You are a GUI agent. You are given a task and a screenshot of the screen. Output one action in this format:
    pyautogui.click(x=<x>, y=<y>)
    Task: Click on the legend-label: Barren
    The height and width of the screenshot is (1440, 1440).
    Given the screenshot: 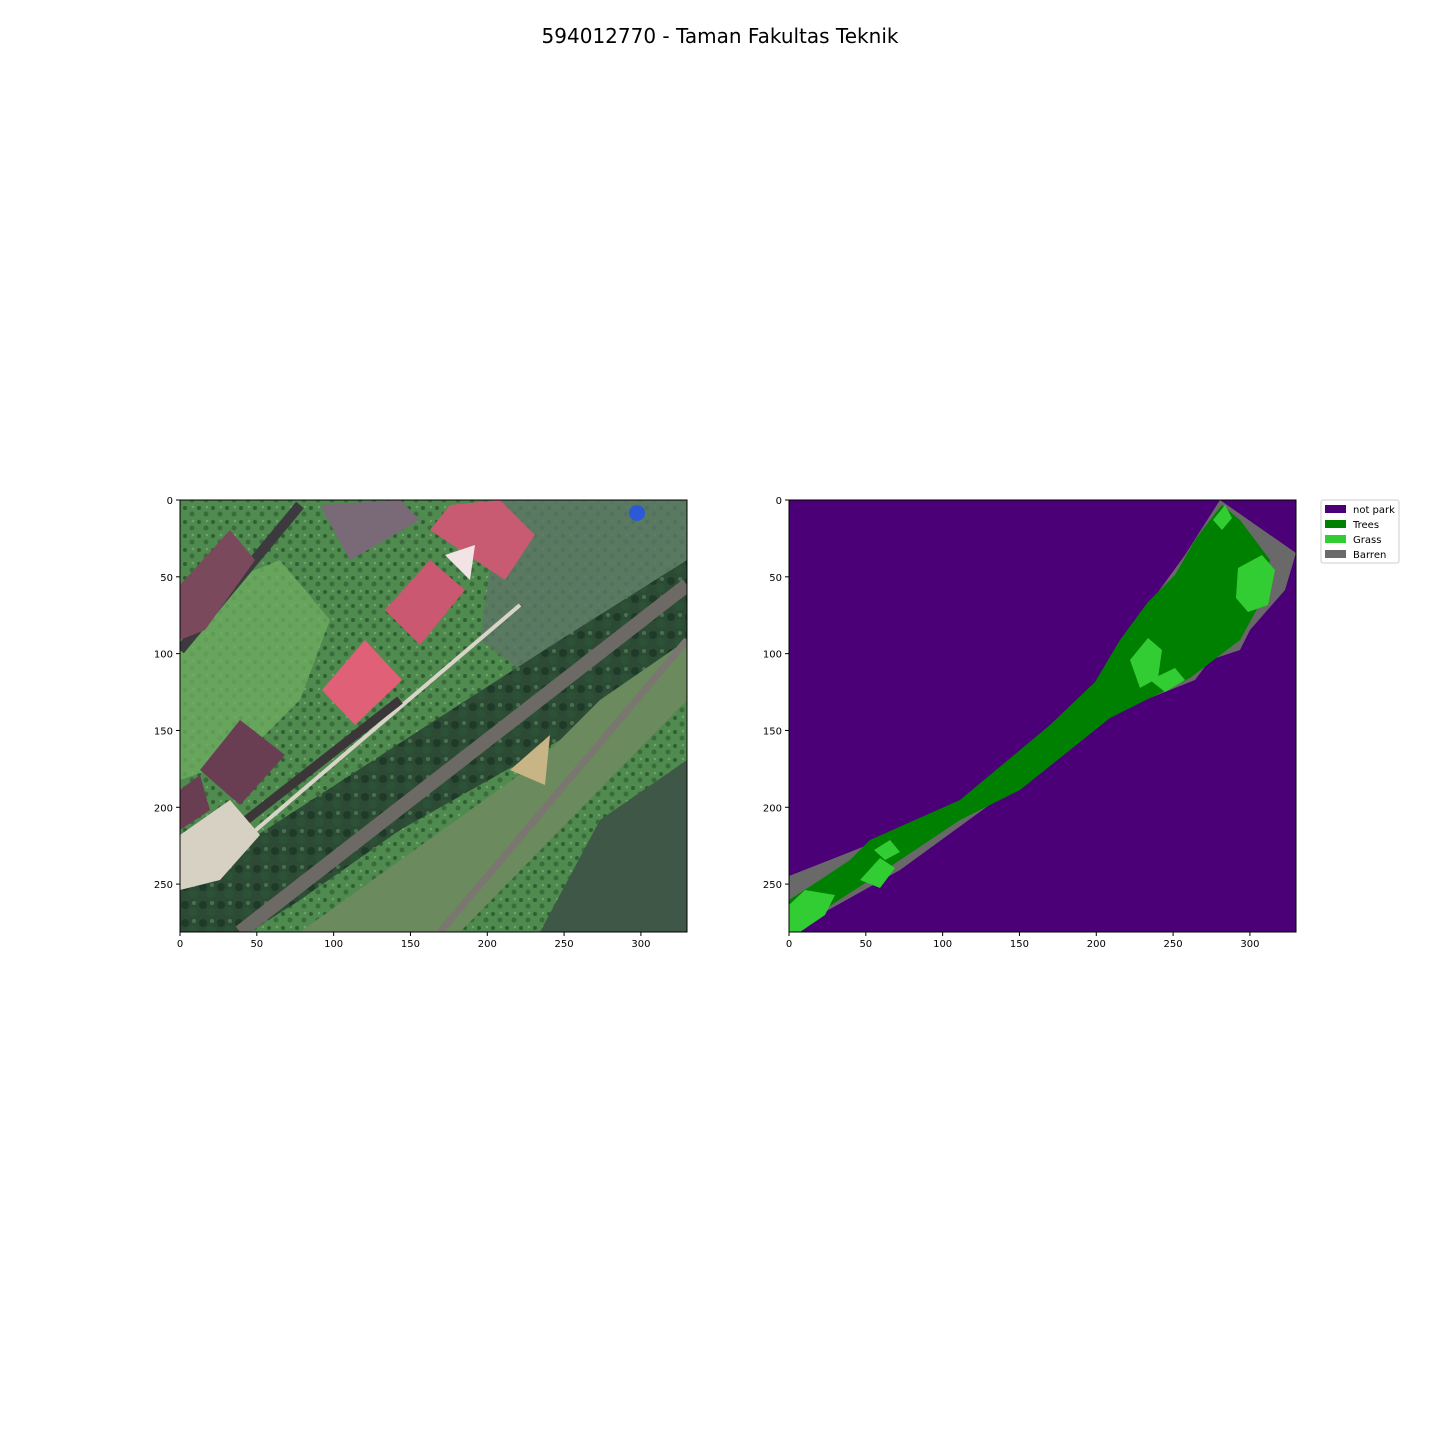 What is the action you would take?
    pyautogui.click(x=1369, y=555)
    